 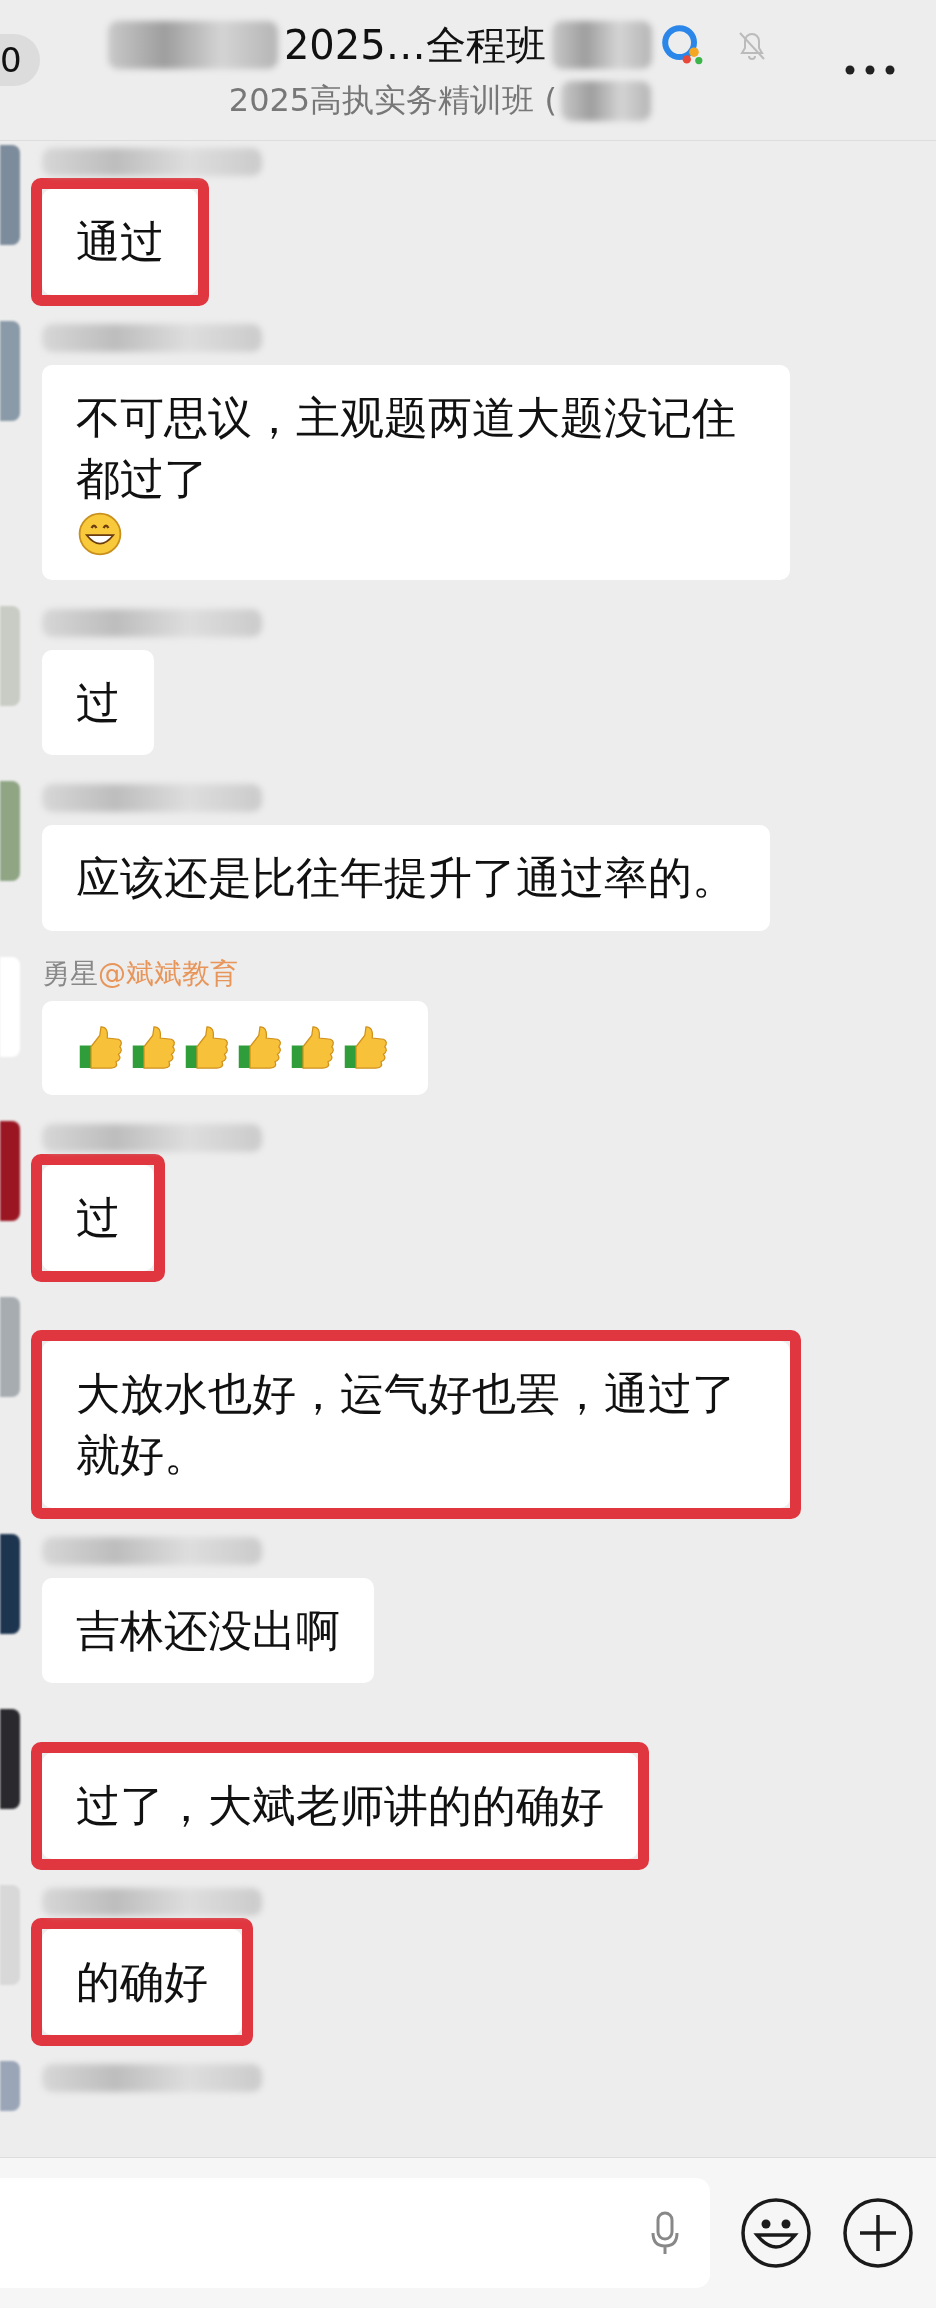 What do you see at coordinates (208, 1630) in the screenshot?
I see `message-text: 吉林还没出啊` at bounding box center [208, 1630].